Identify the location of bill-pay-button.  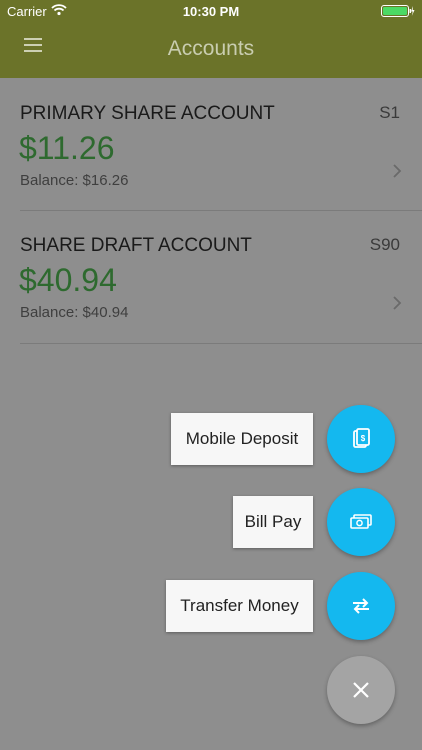
(361, 522).